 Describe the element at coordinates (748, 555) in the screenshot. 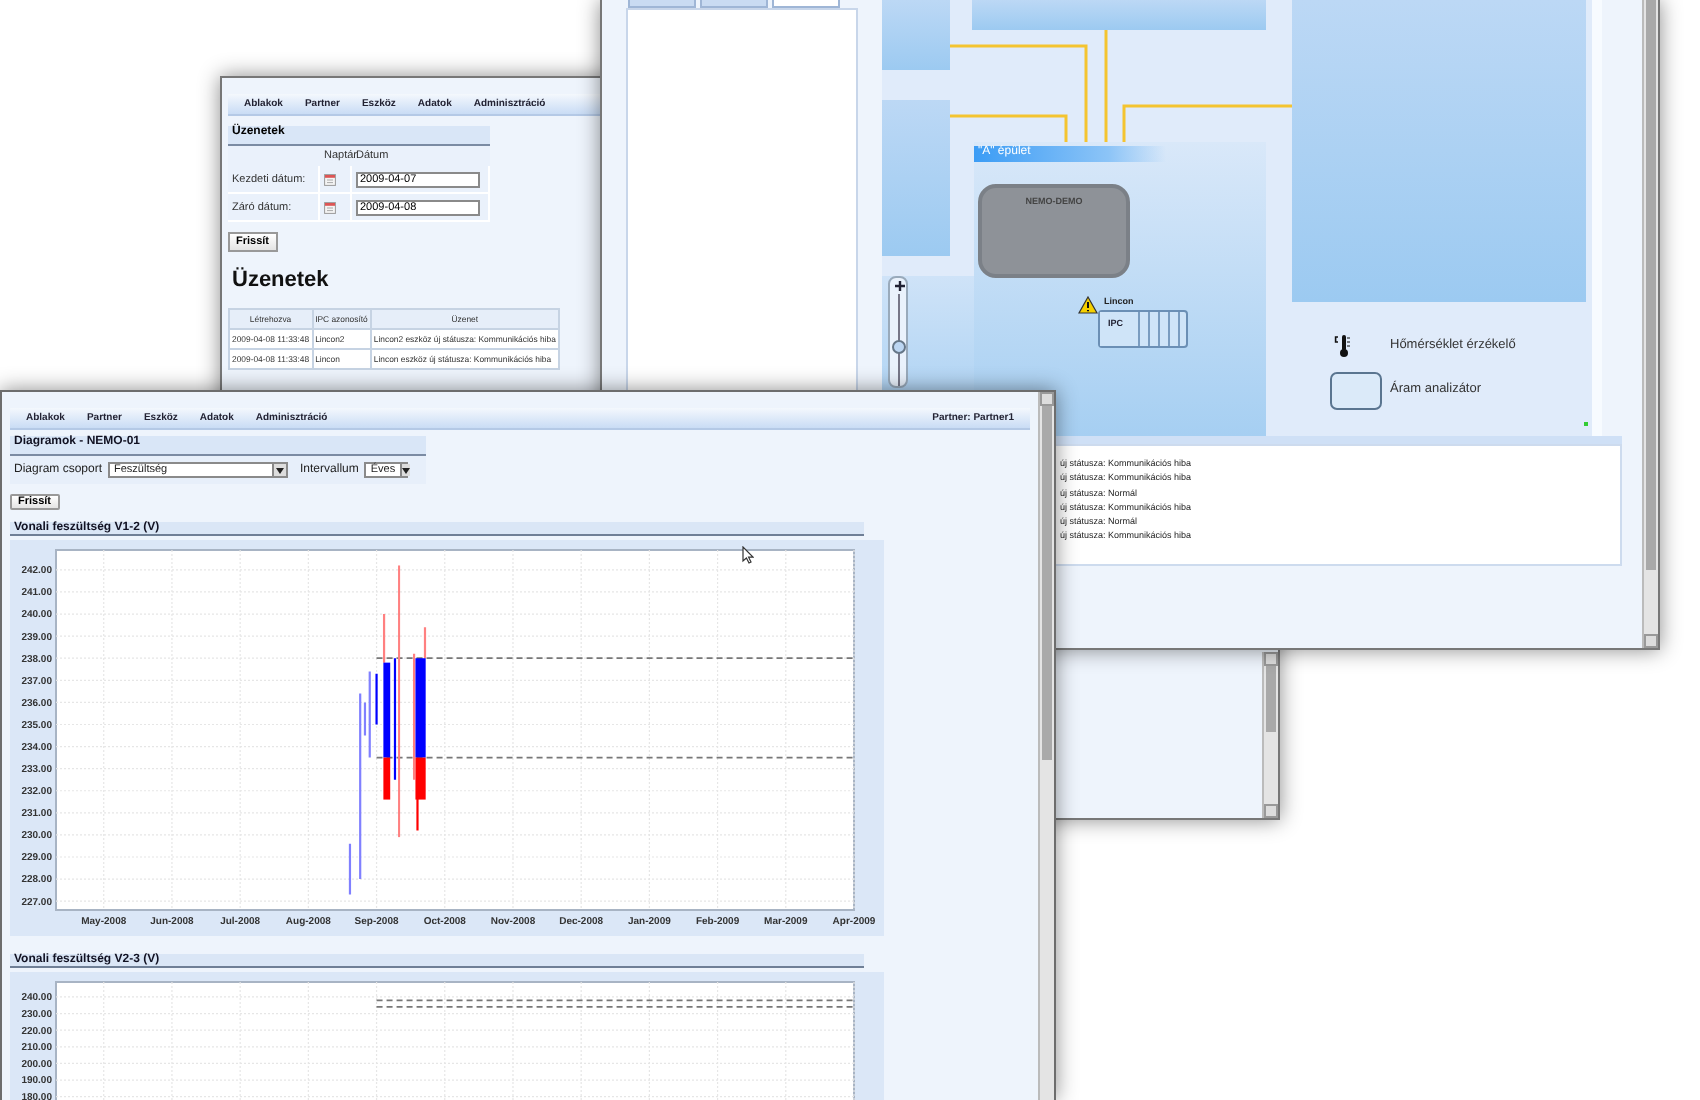

I see `cursor-icon` at that location.